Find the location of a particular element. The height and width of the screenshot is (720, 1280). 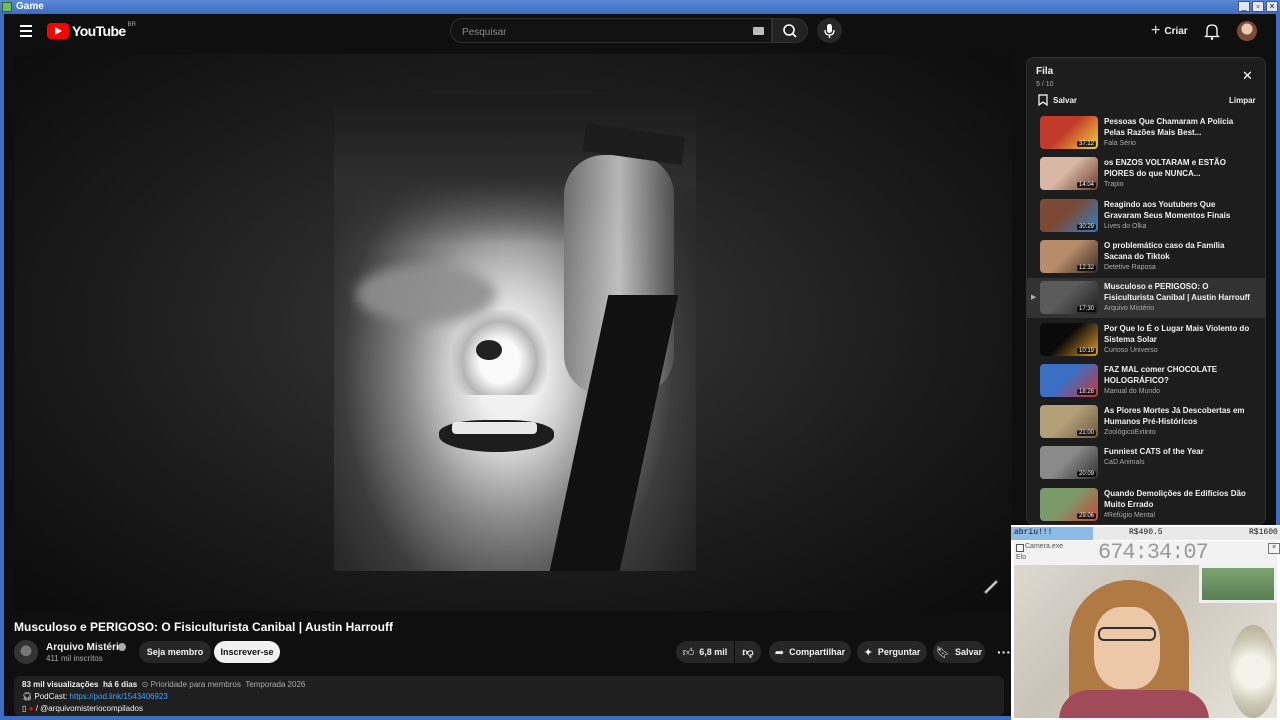

queue-duration: 21:00 is located at coordinates (1086, 433).